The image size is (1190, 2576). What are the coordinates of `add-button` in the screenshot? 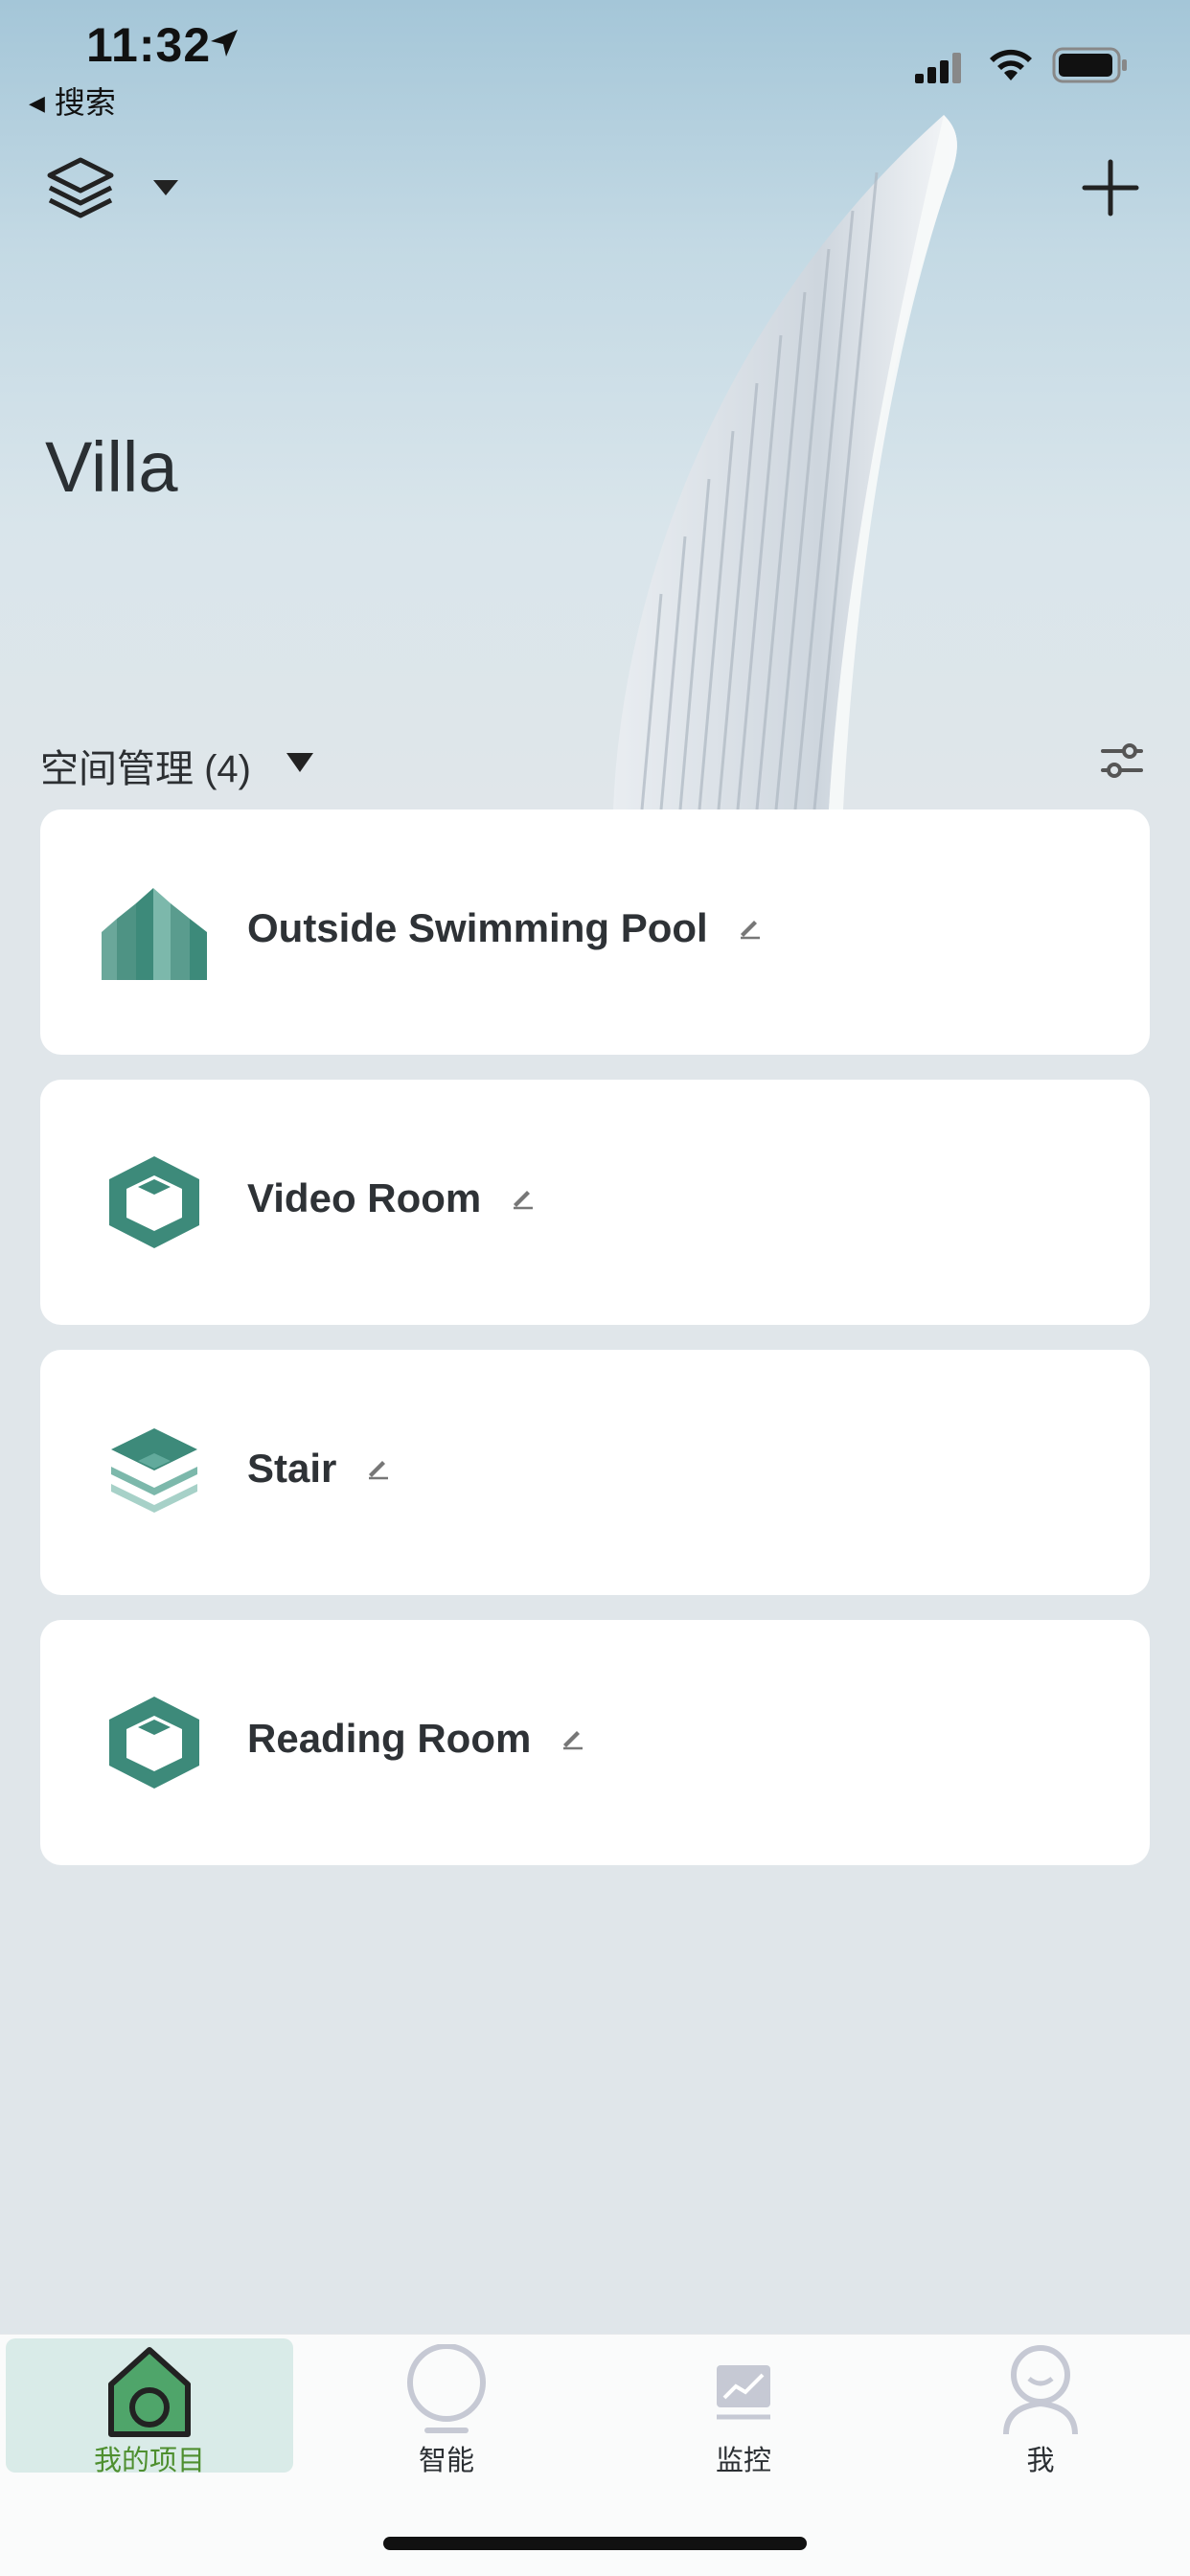 It's located at (1110, 187).